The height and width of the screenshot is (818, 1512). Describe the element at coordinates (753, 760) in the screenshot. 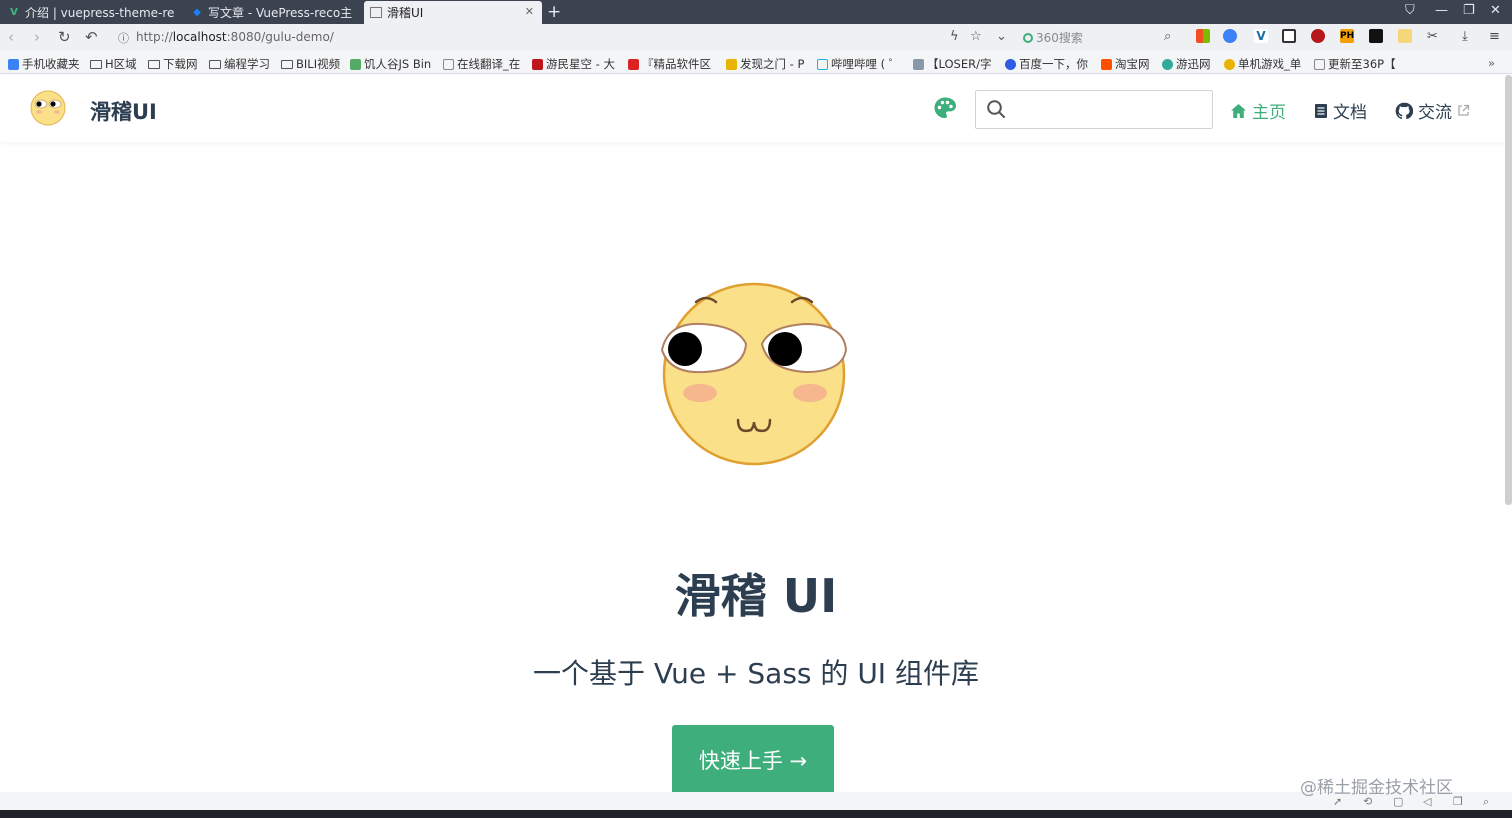

I see `get-started-button: 快速上手 →` at that location.